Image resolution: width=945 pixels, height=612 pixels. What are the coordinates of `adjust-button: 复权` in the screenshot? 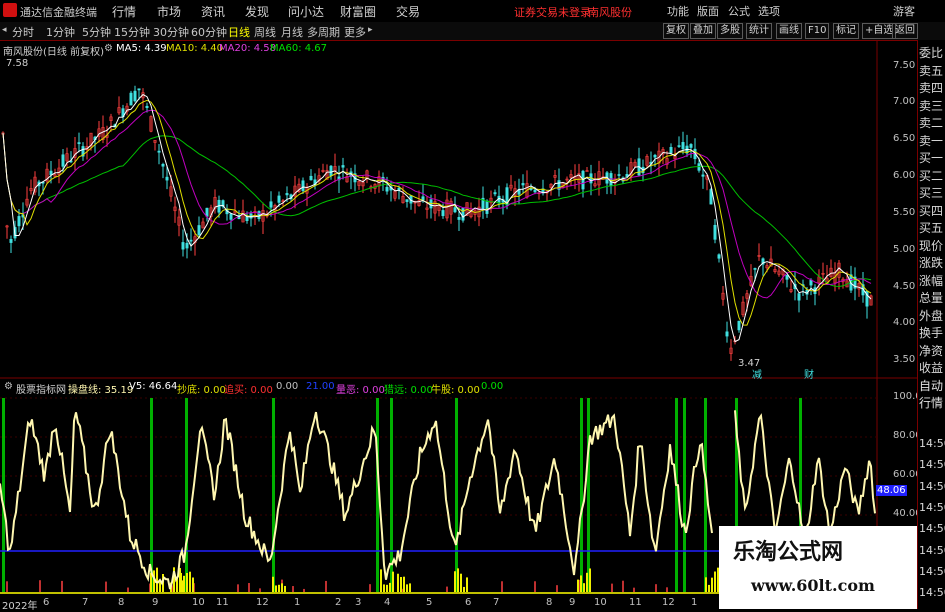 It's located at (676, 31).